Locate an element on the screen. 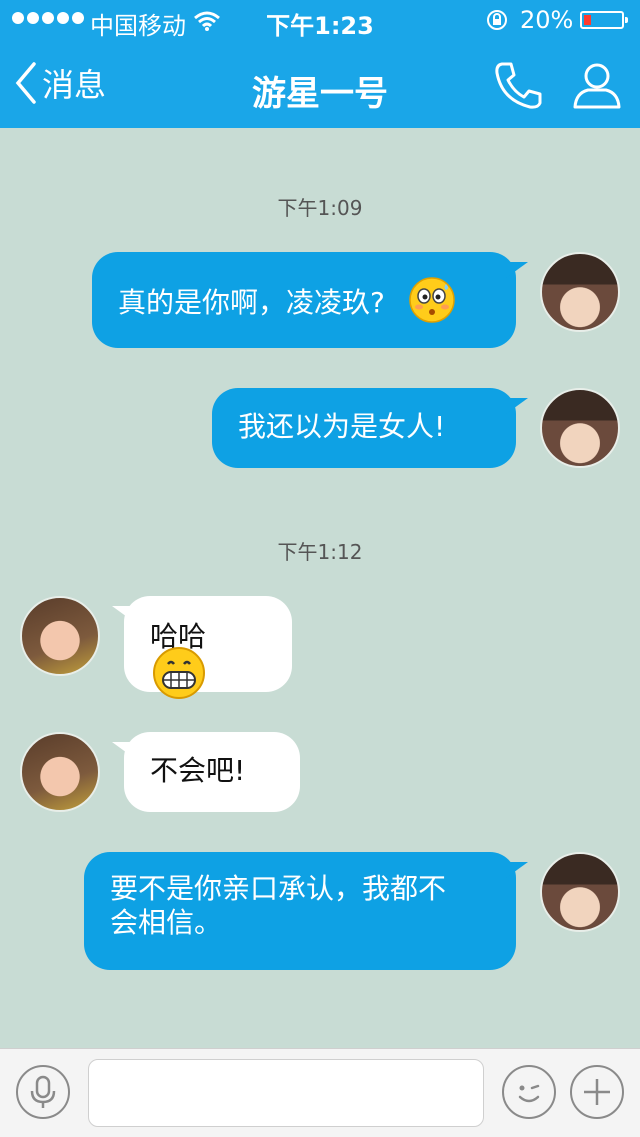  top-bar: 中国移动 下午1:23 20% 消息 游星一号 is located at coordinates (320, 64).